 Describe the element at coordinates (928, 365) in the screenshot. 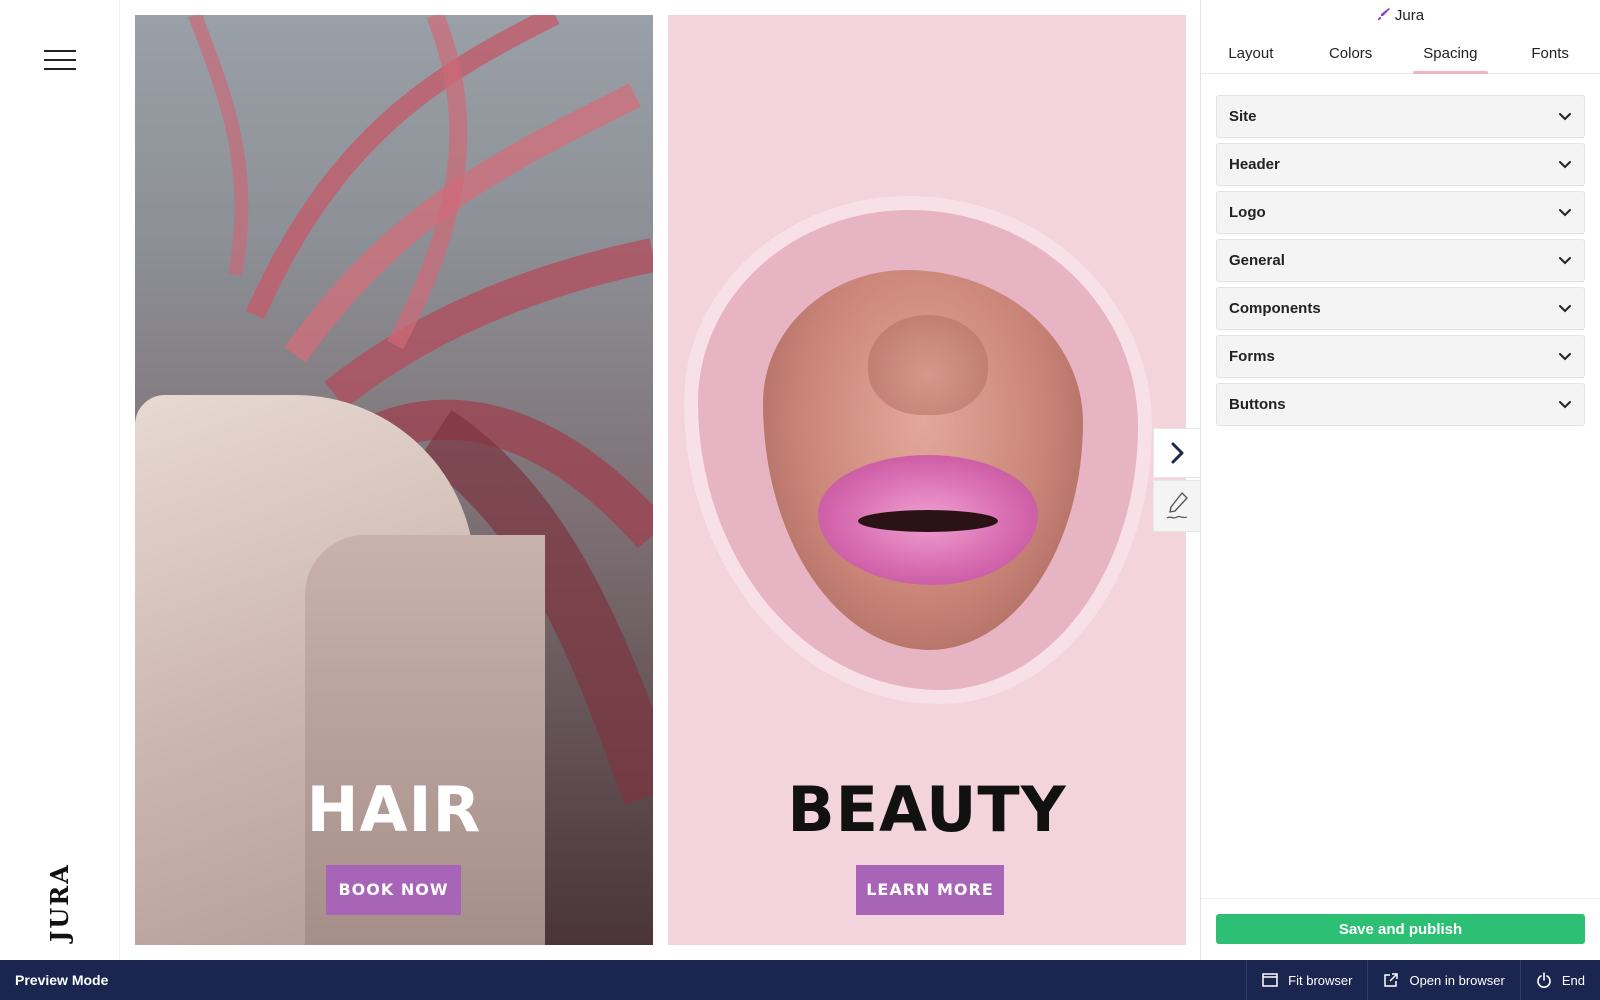

I see `nose-shape` at that location.